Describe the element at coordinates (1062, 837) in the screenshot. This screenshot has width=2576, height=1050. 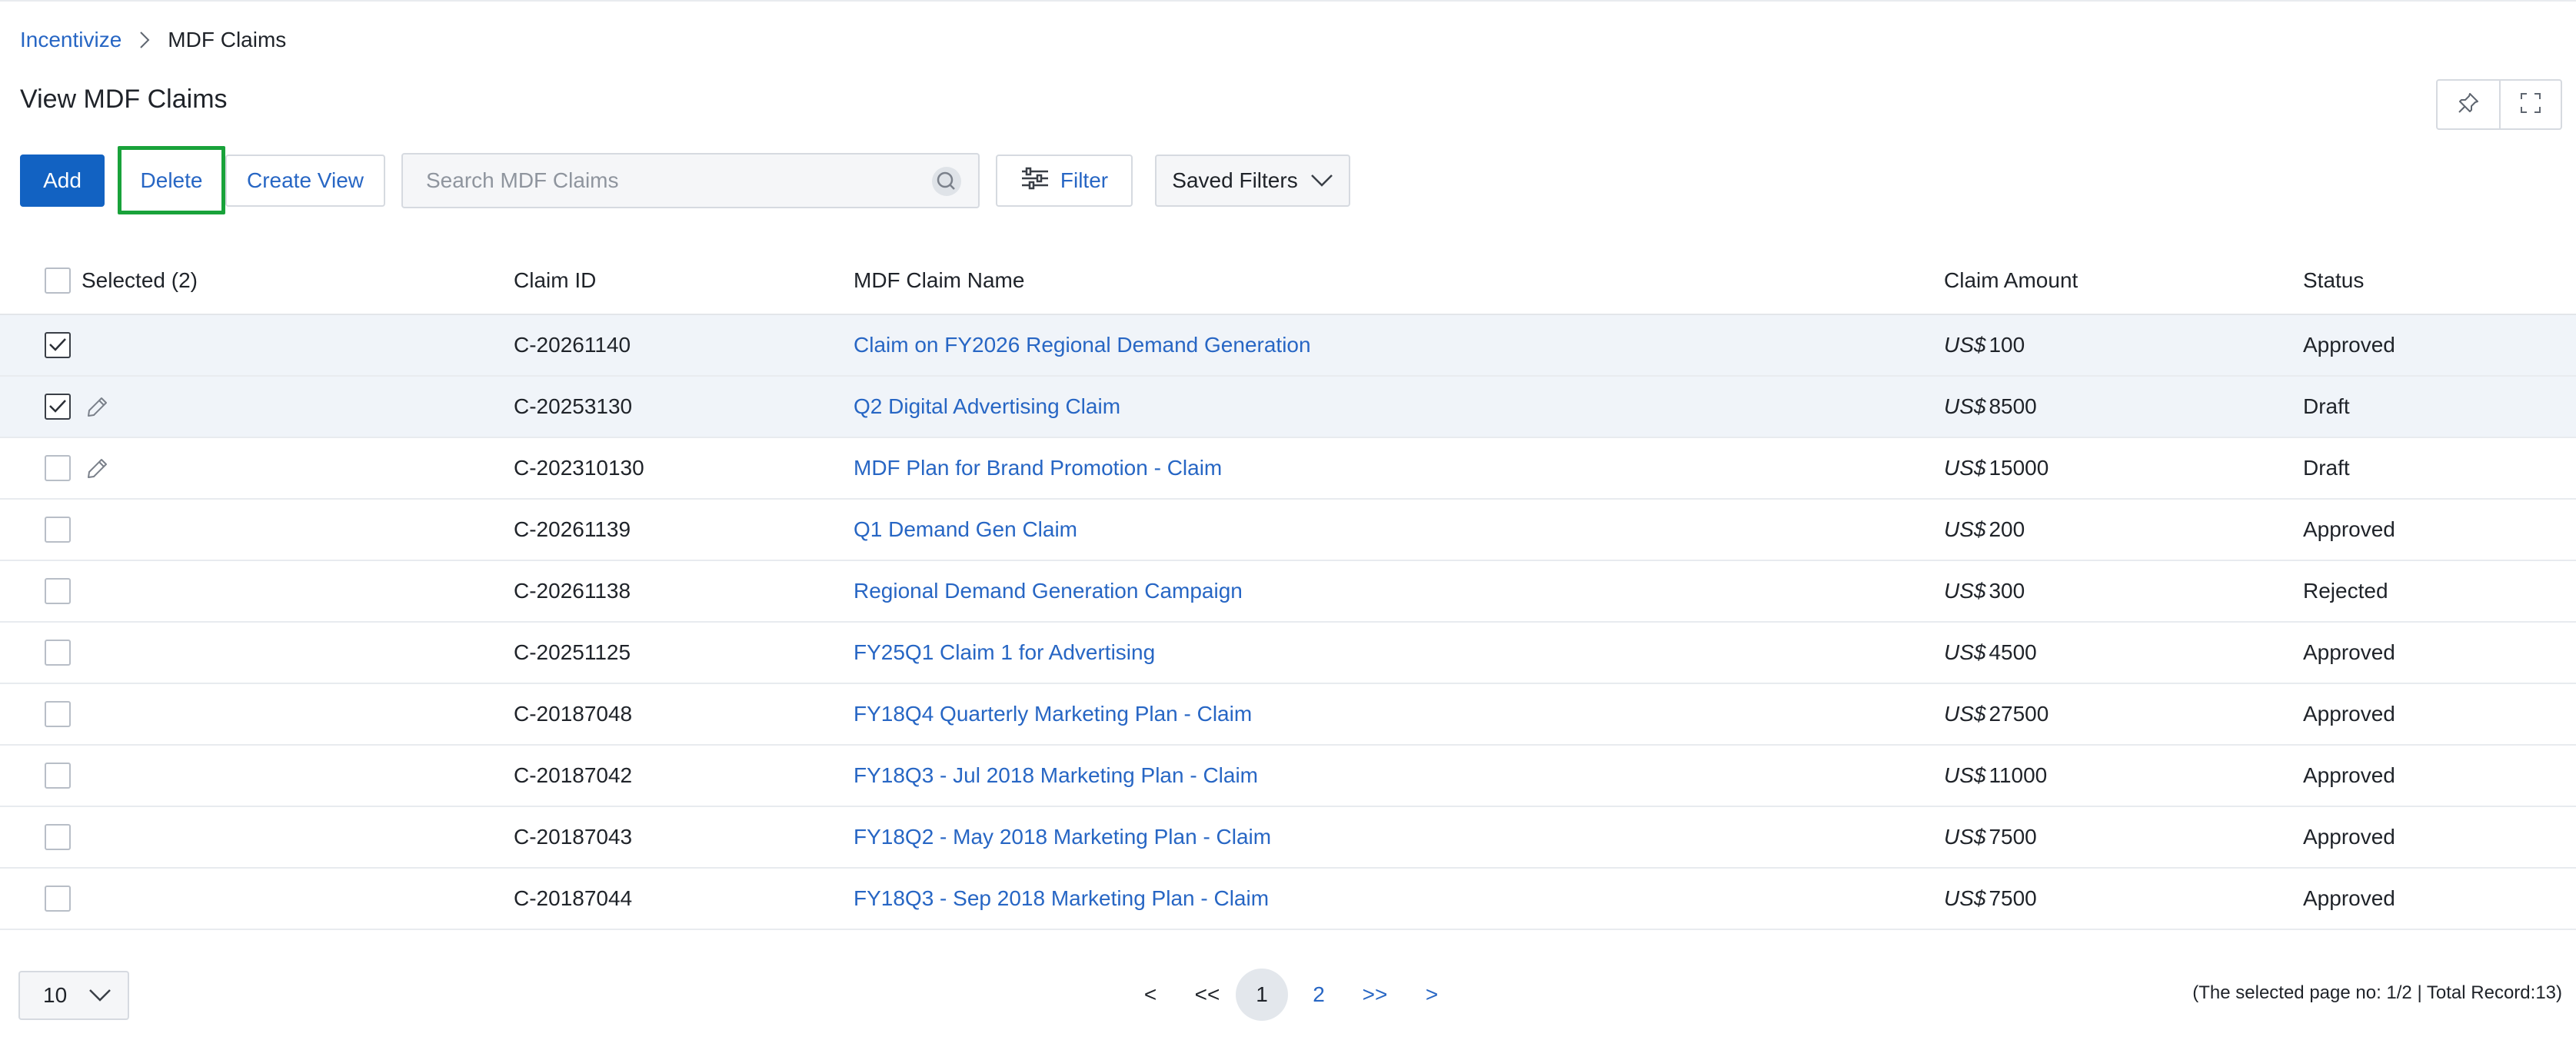
I see `claim-name-link: FY18Q2 - May 2018 Marketing Plan - Claim` at that location.